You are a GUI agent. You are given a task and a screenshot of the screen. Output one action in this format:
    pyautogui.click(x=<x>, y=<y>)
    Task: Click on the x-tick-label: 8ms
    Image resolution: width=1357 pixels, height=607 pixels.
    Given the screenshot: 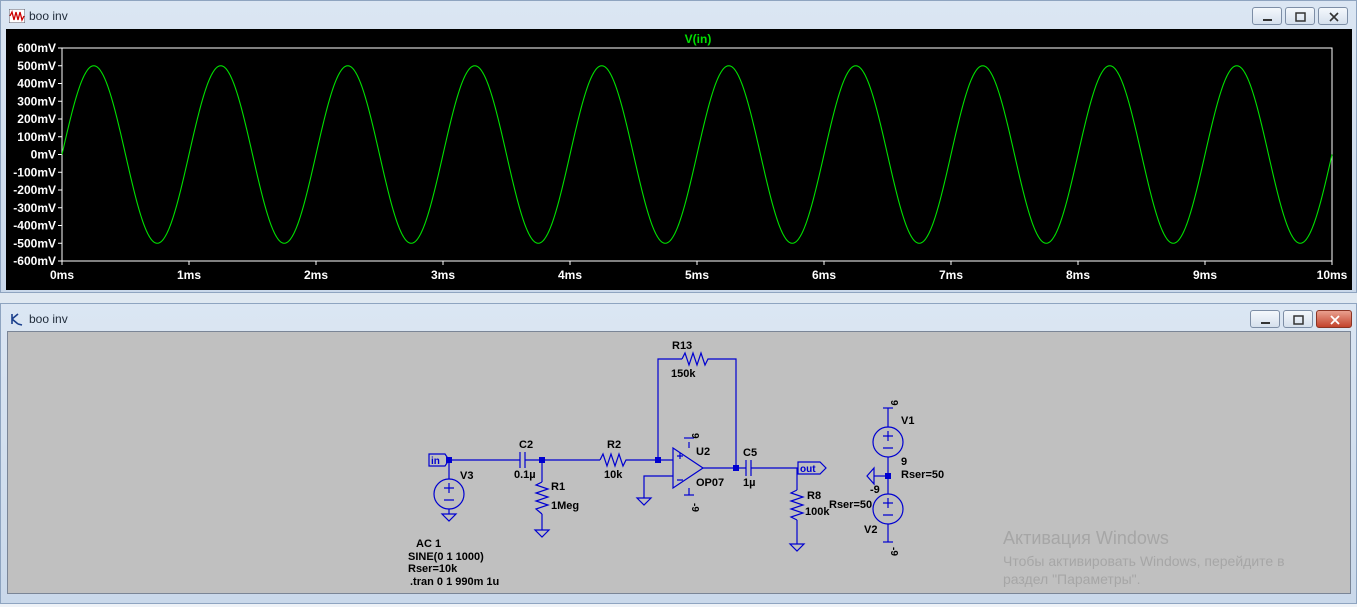 What is the action you would take?
    pyautogui.click(x=1078, y=275)
    